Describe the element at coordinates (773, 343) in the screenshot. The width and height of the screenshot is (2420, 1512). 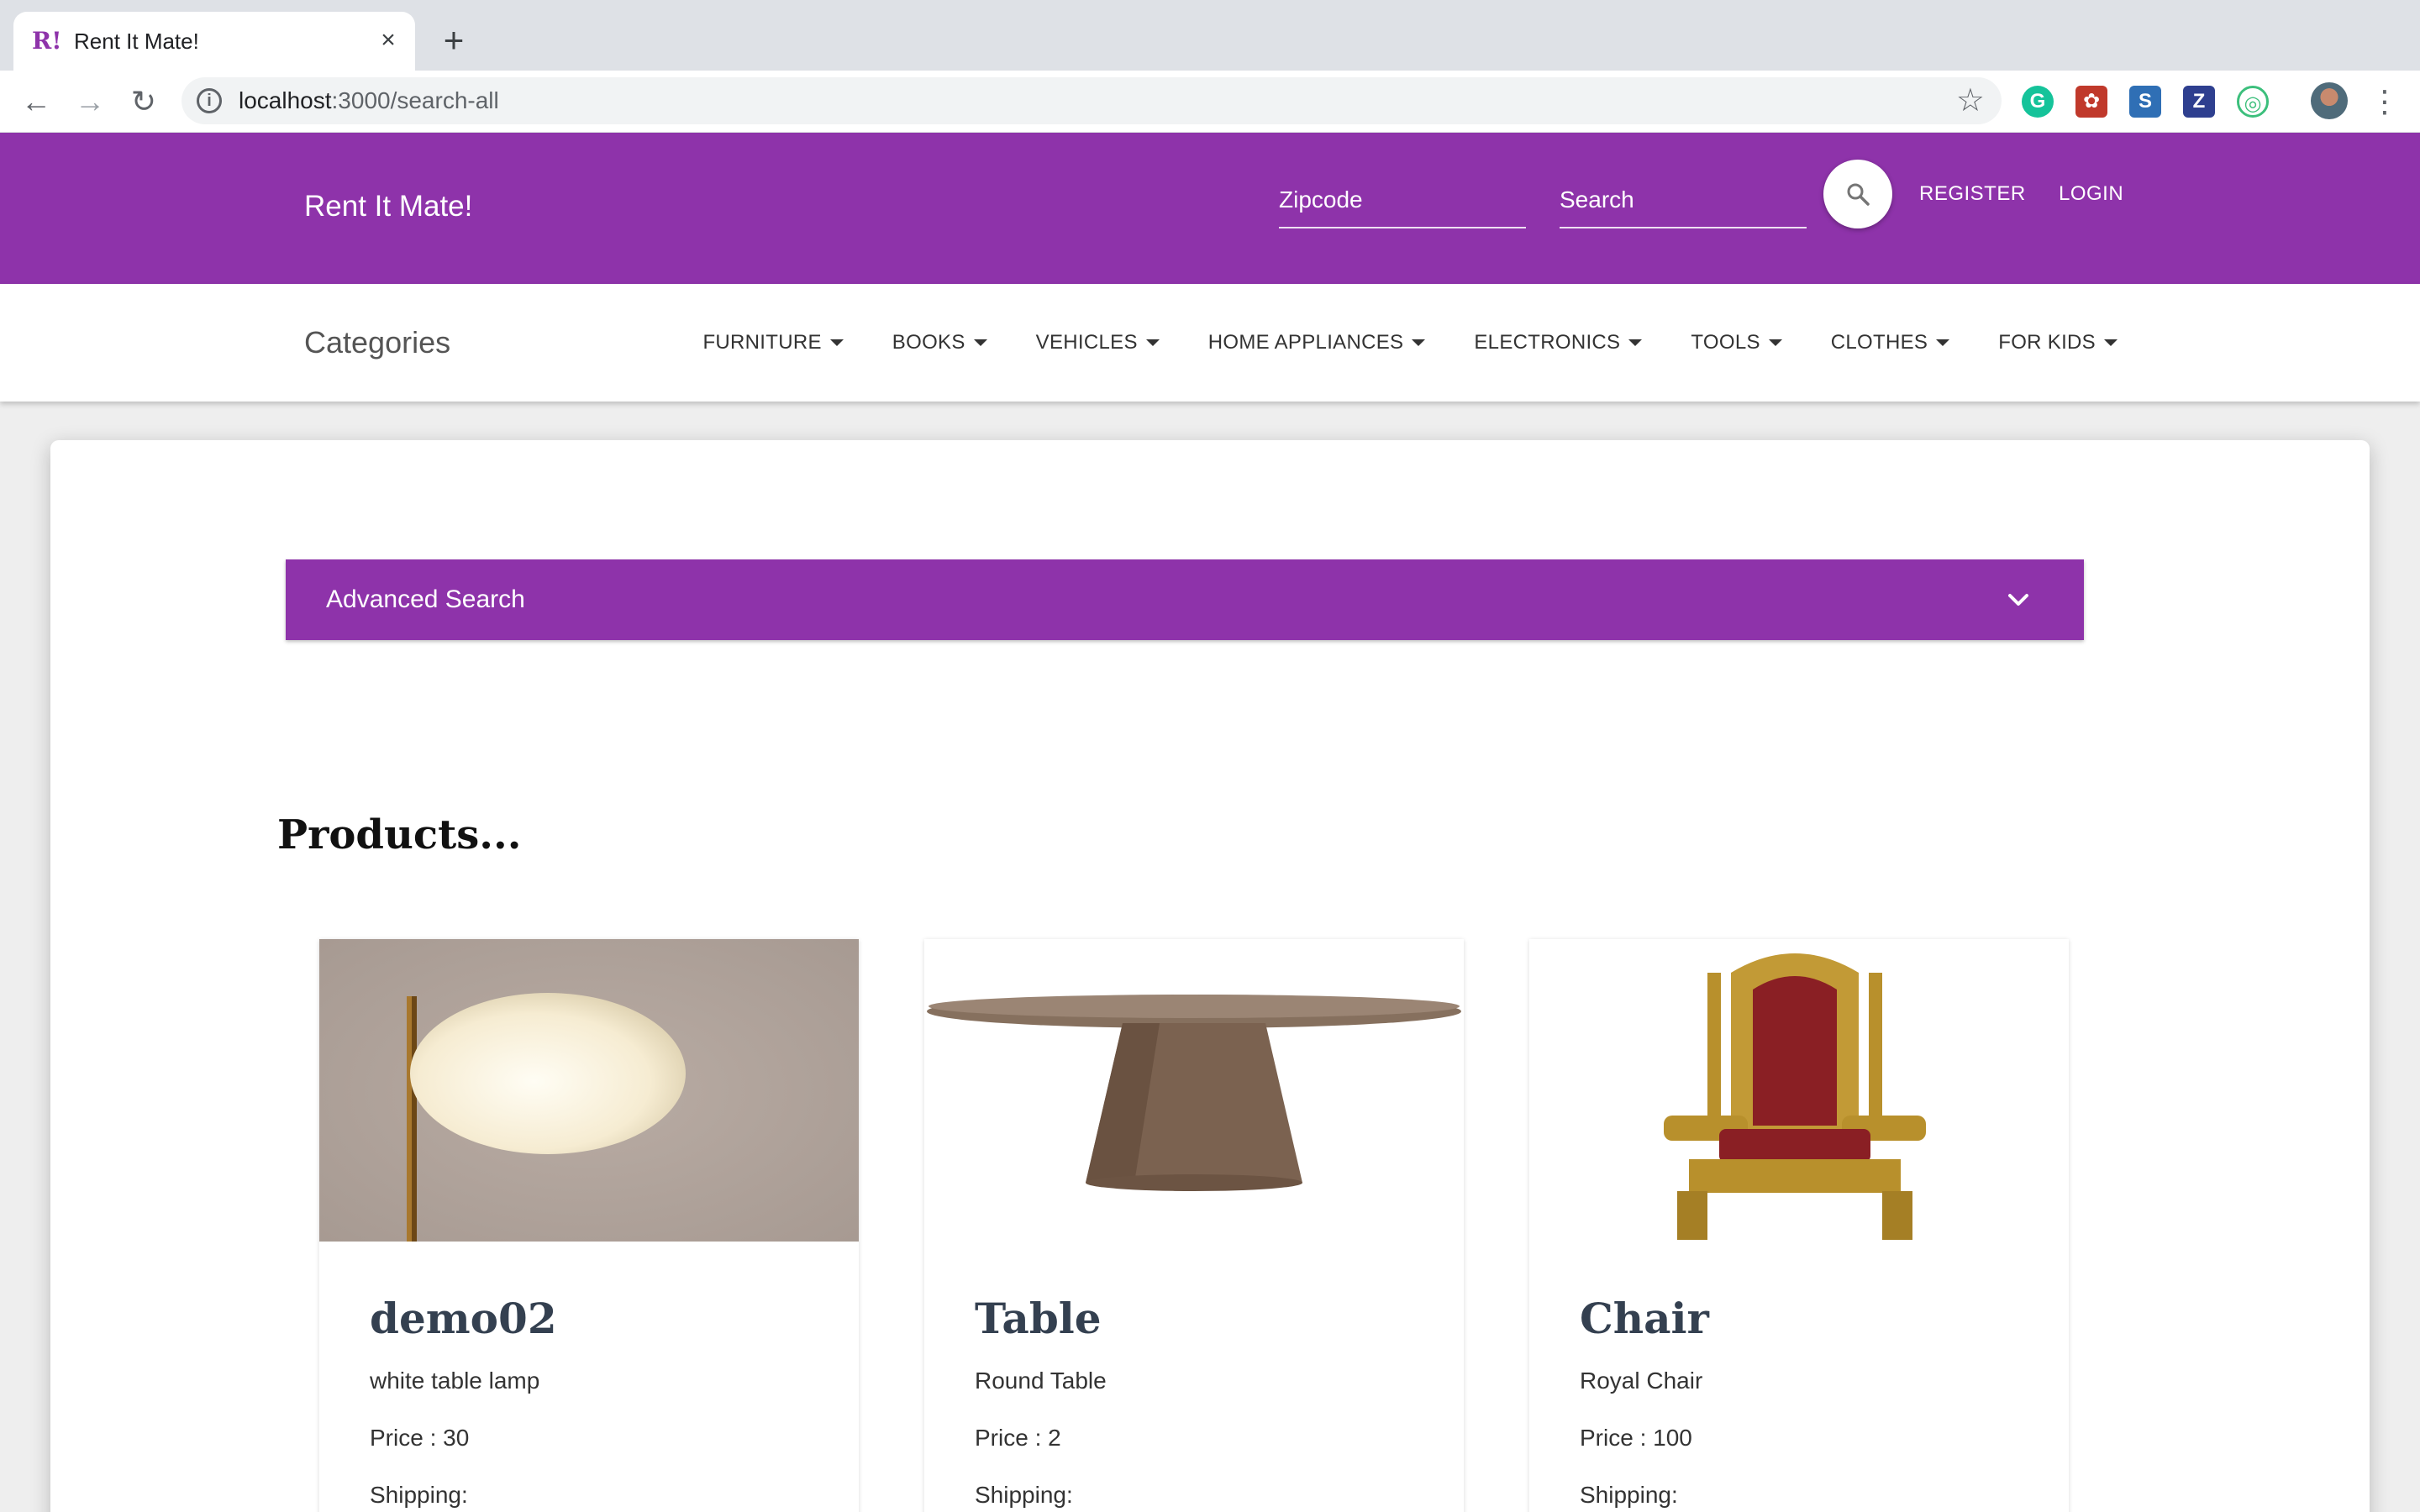
I see `category-furniture: FURNITURE` at that location.